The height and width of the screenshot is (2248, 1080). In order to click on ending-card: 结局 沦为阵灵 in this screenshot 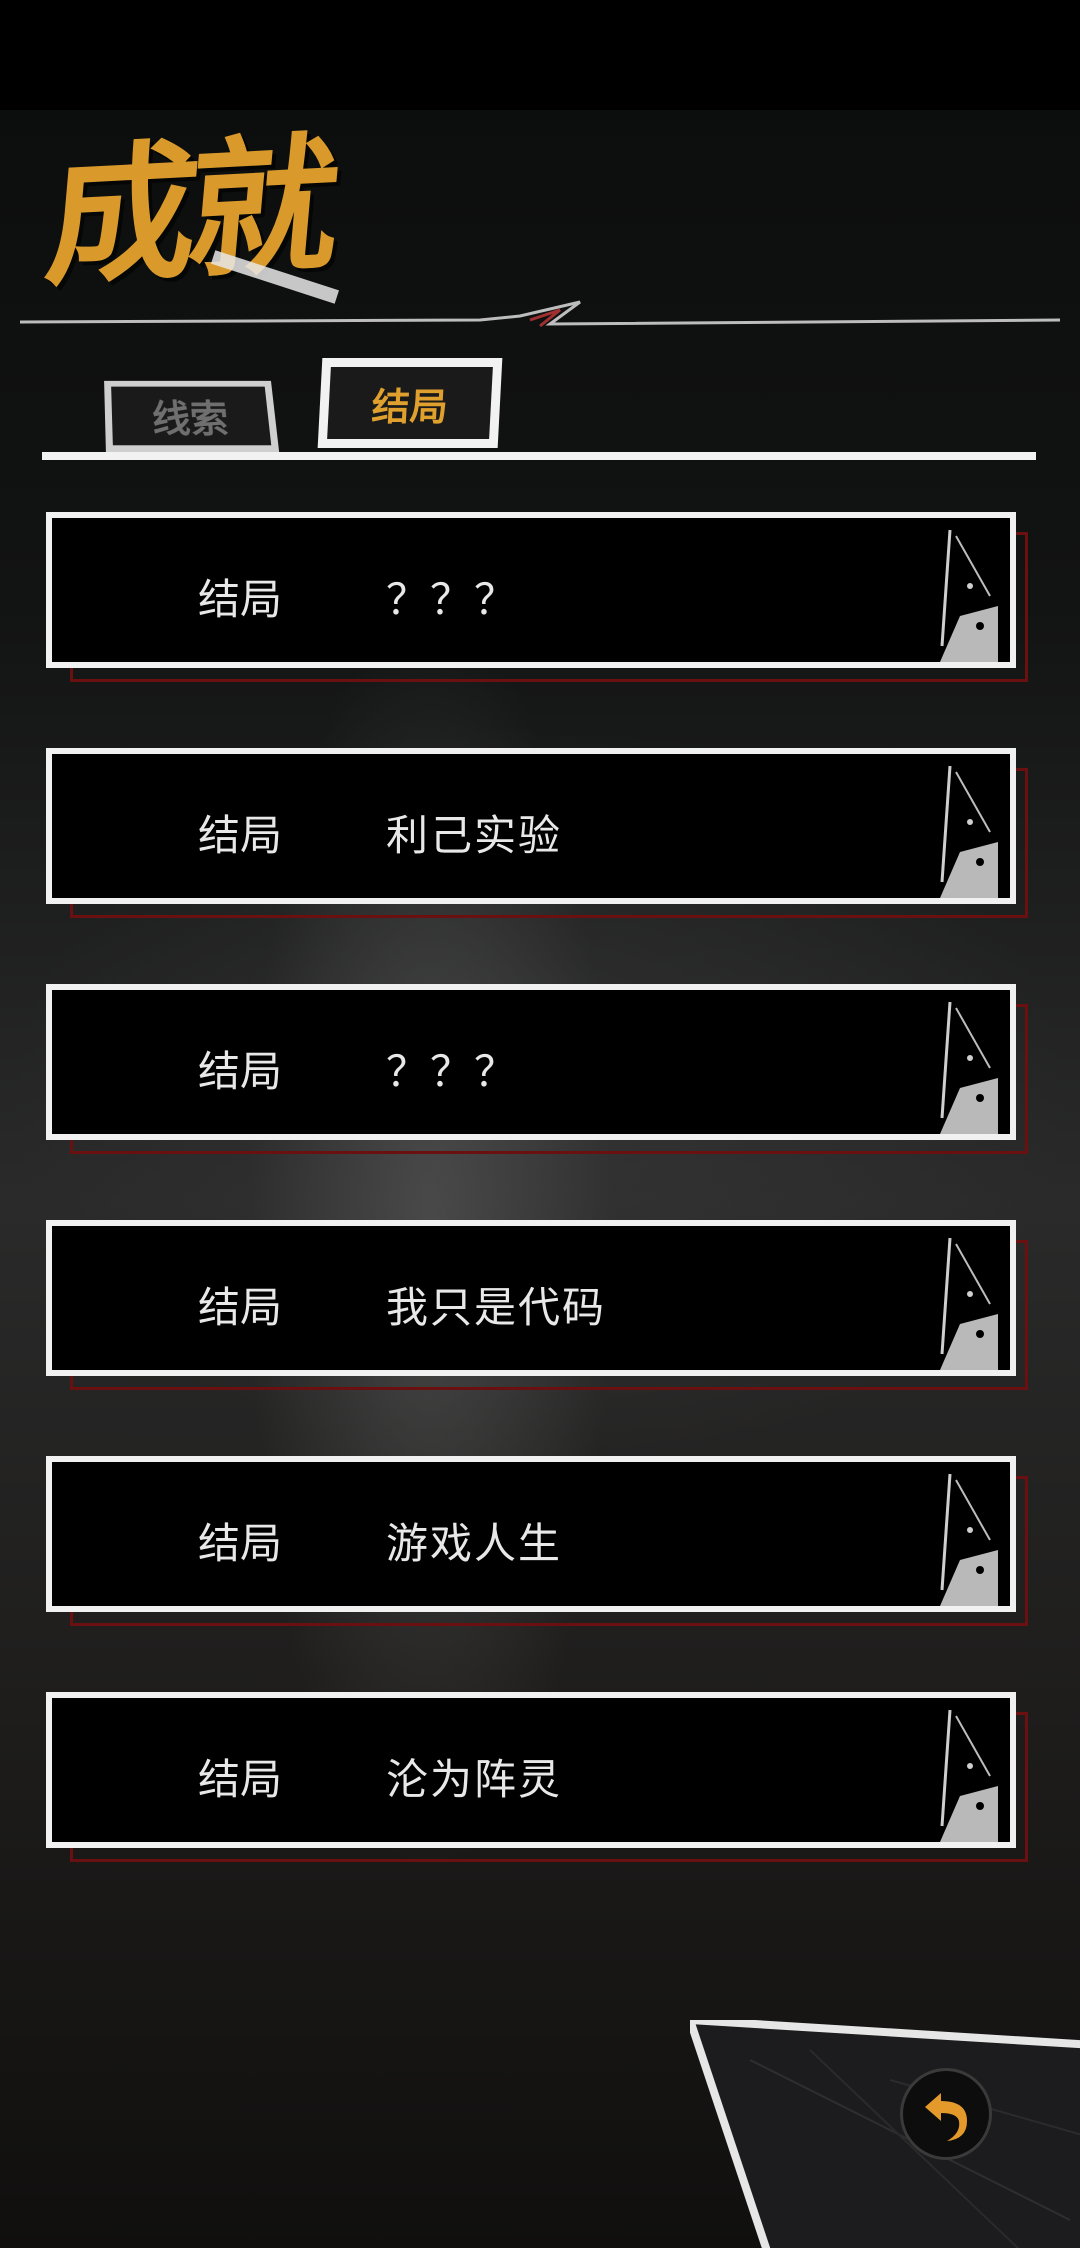, I will do `click(537, 1777)`.